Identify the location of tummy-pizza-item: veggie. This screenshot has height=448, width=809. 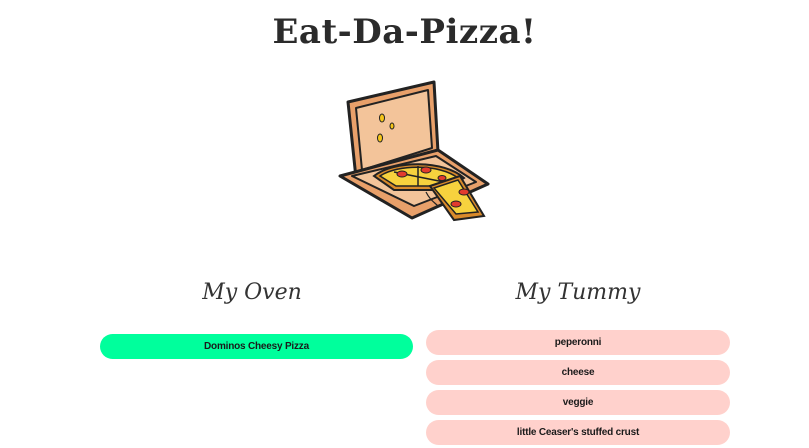
(578, 402).